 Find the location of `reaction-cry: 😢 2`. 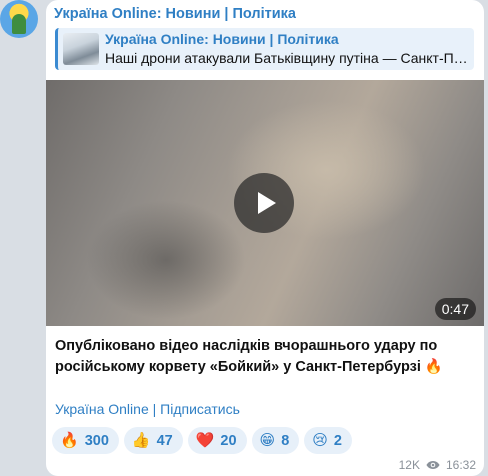

reaction-cry: 😢 2 is located at coordinates (328, 440).